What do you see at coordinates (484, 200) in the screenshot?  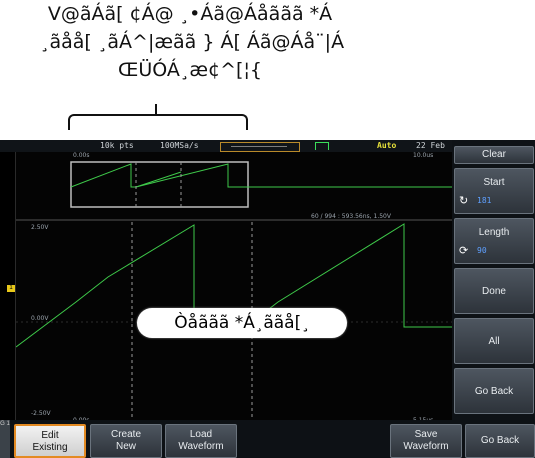 I see `start-value: 181` at bounding box center [484, 200].